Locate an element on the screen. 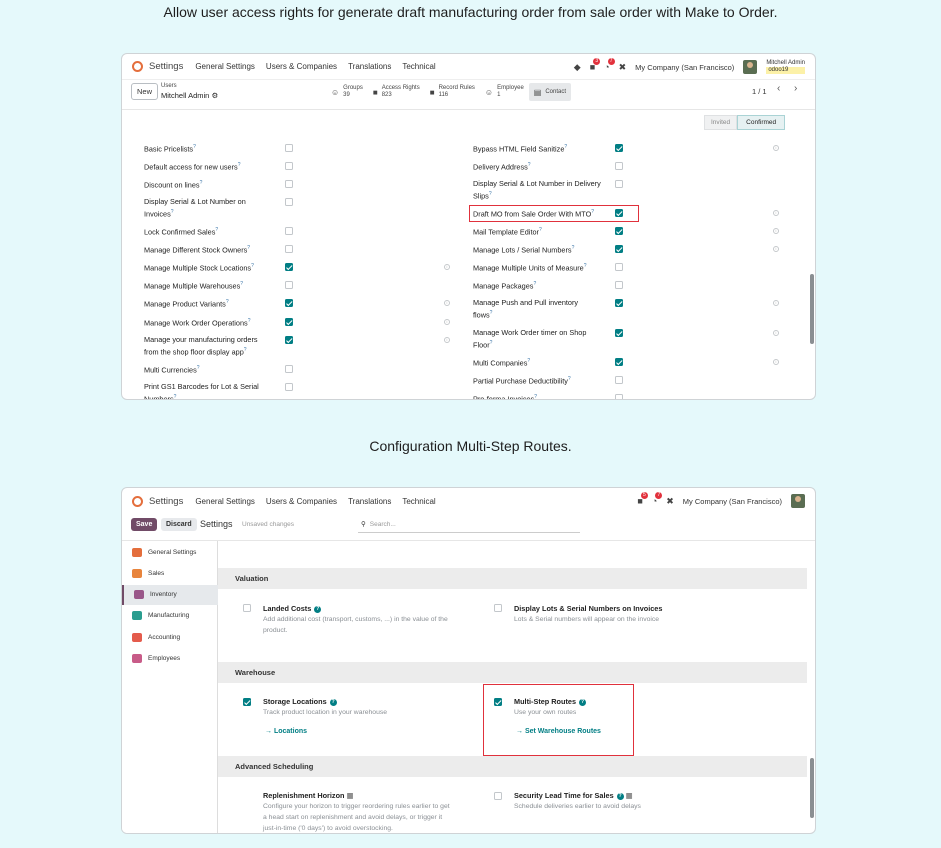 Image resolution: width=941 pixels, height=848 pixels. smart-button-record-rules: ■ Record Rules 116 is located at coordinates (452, 92).